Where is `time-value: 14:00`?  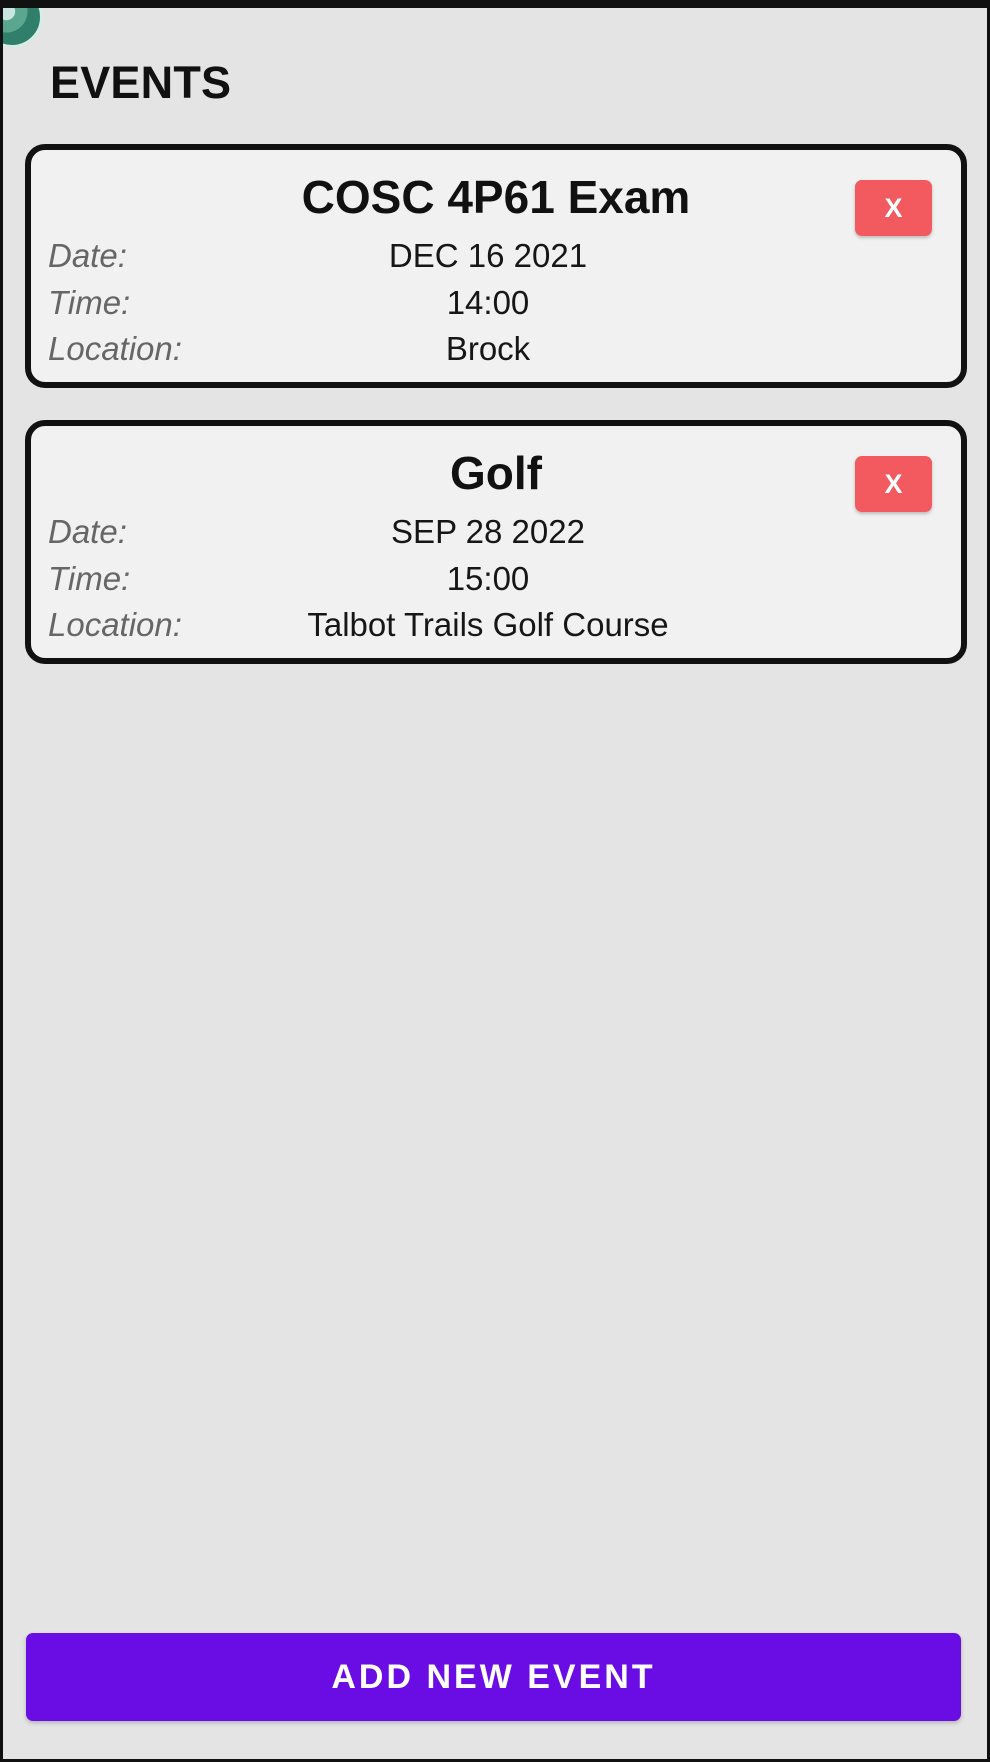
time-value: 14:00 is located at coordinates (488, 302).